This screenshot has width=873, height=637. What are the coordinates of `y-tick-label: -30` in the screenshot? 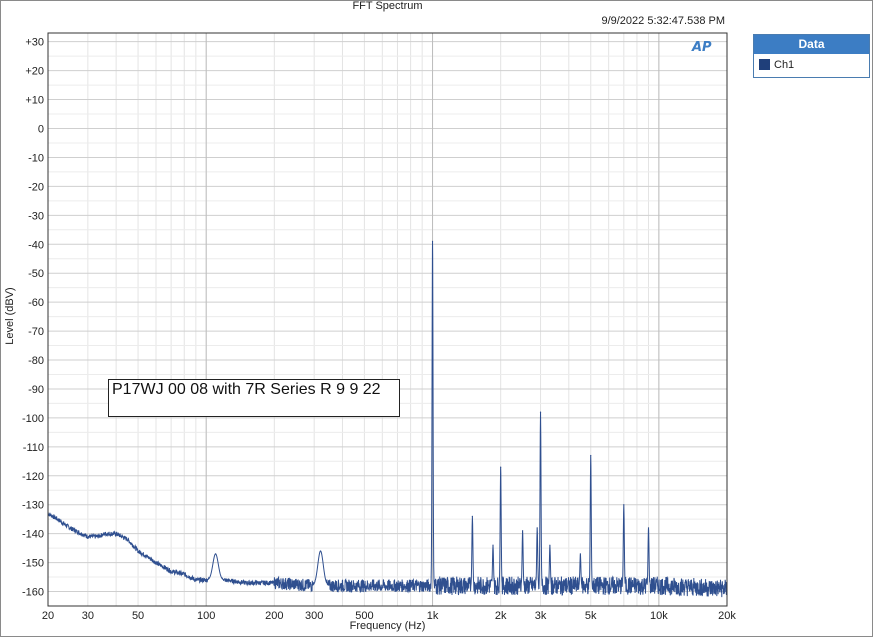 It's located at (36, 216).